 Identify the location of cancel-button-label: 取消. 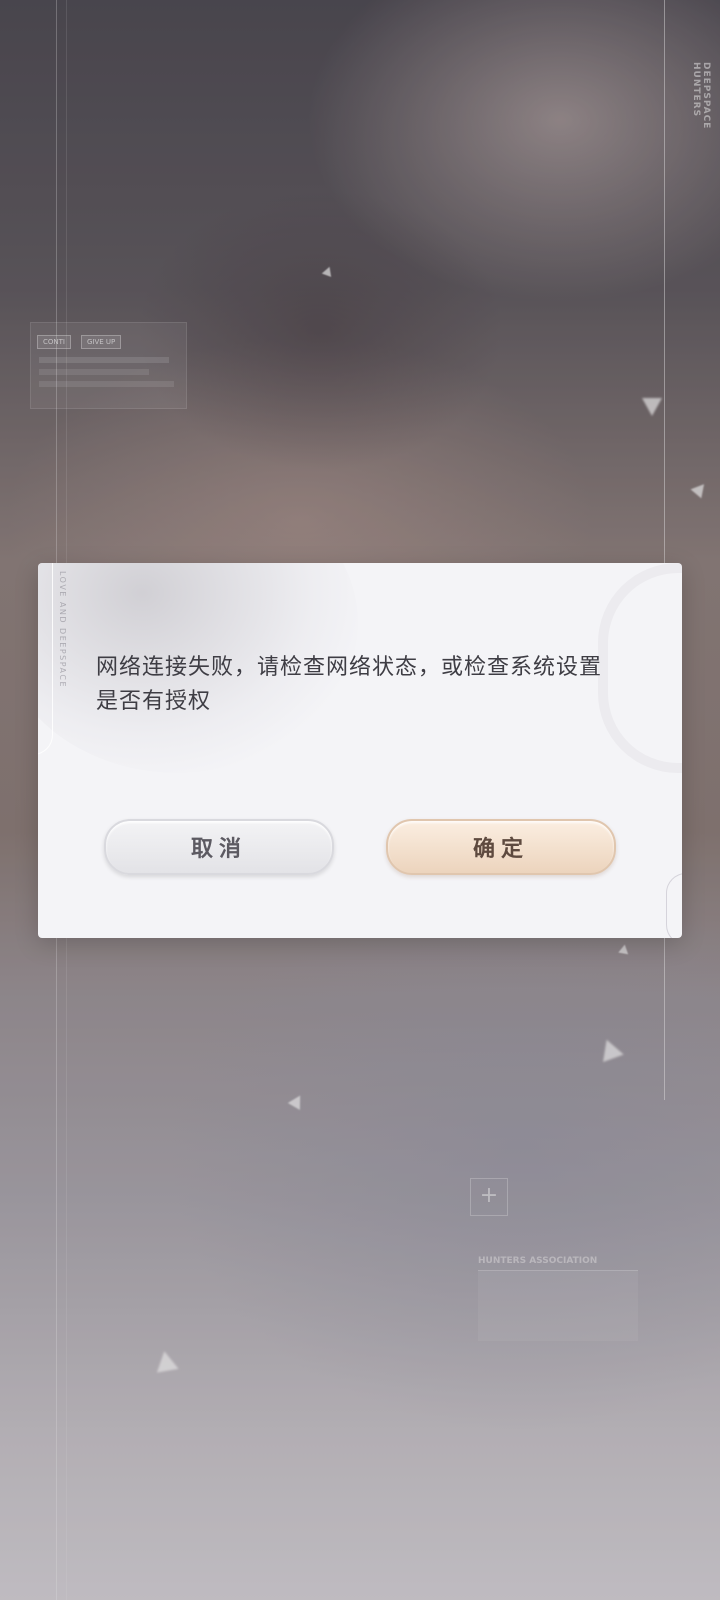
(218, 849).